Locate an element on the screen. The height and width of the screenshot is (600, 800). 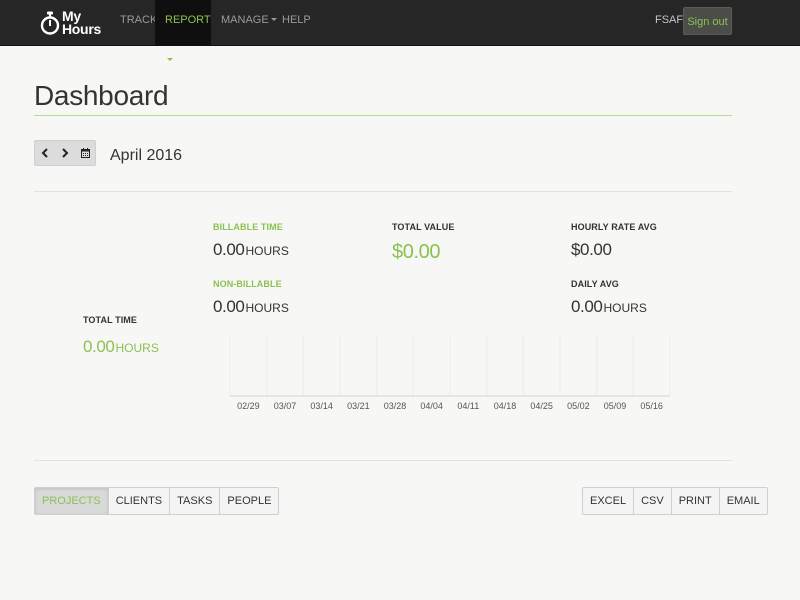
current-month-label: April 2016 is located at coordinates (146, 155).